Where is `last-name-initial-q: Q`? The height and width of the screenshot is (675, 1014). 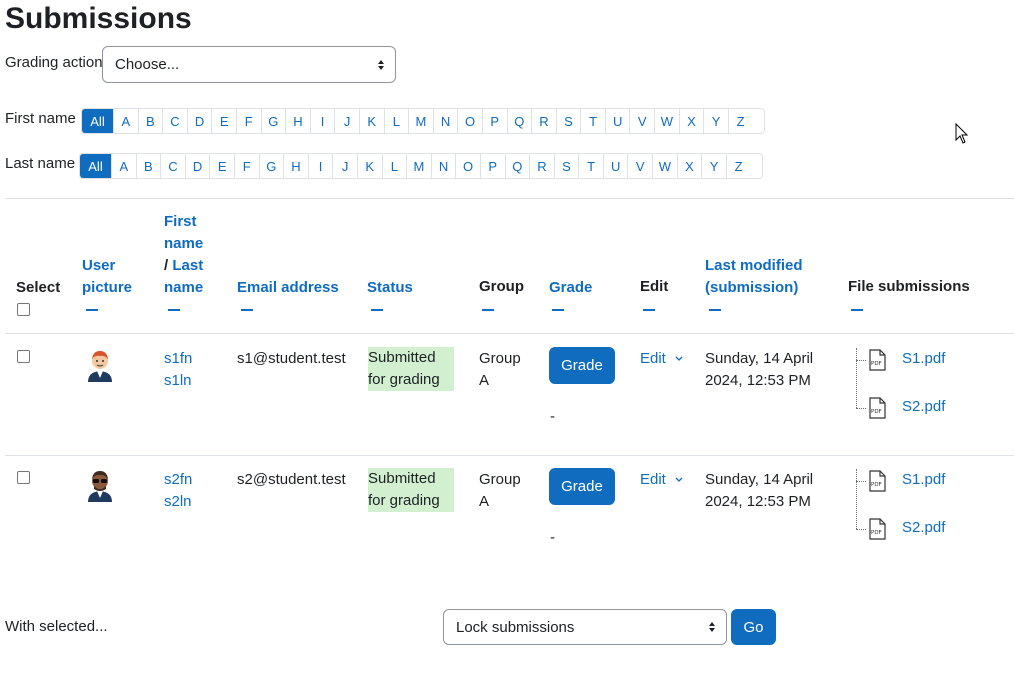 last-name-initial-q: Q is located at coordinates (517, 166).